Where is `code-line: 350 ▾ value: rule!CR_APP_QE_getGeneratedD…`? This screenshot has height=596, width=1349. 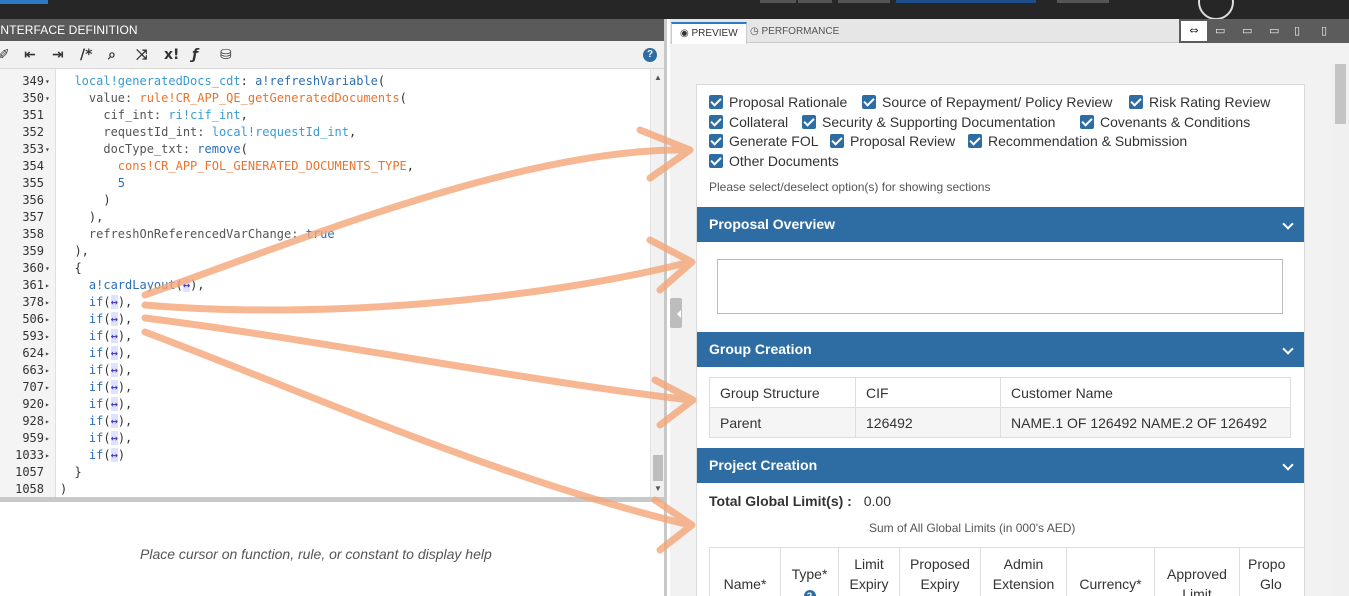
code-line: 350 ▾ value: rule!CR_APP_QE_getGeneratedD… is located at coordinates (325, 98).